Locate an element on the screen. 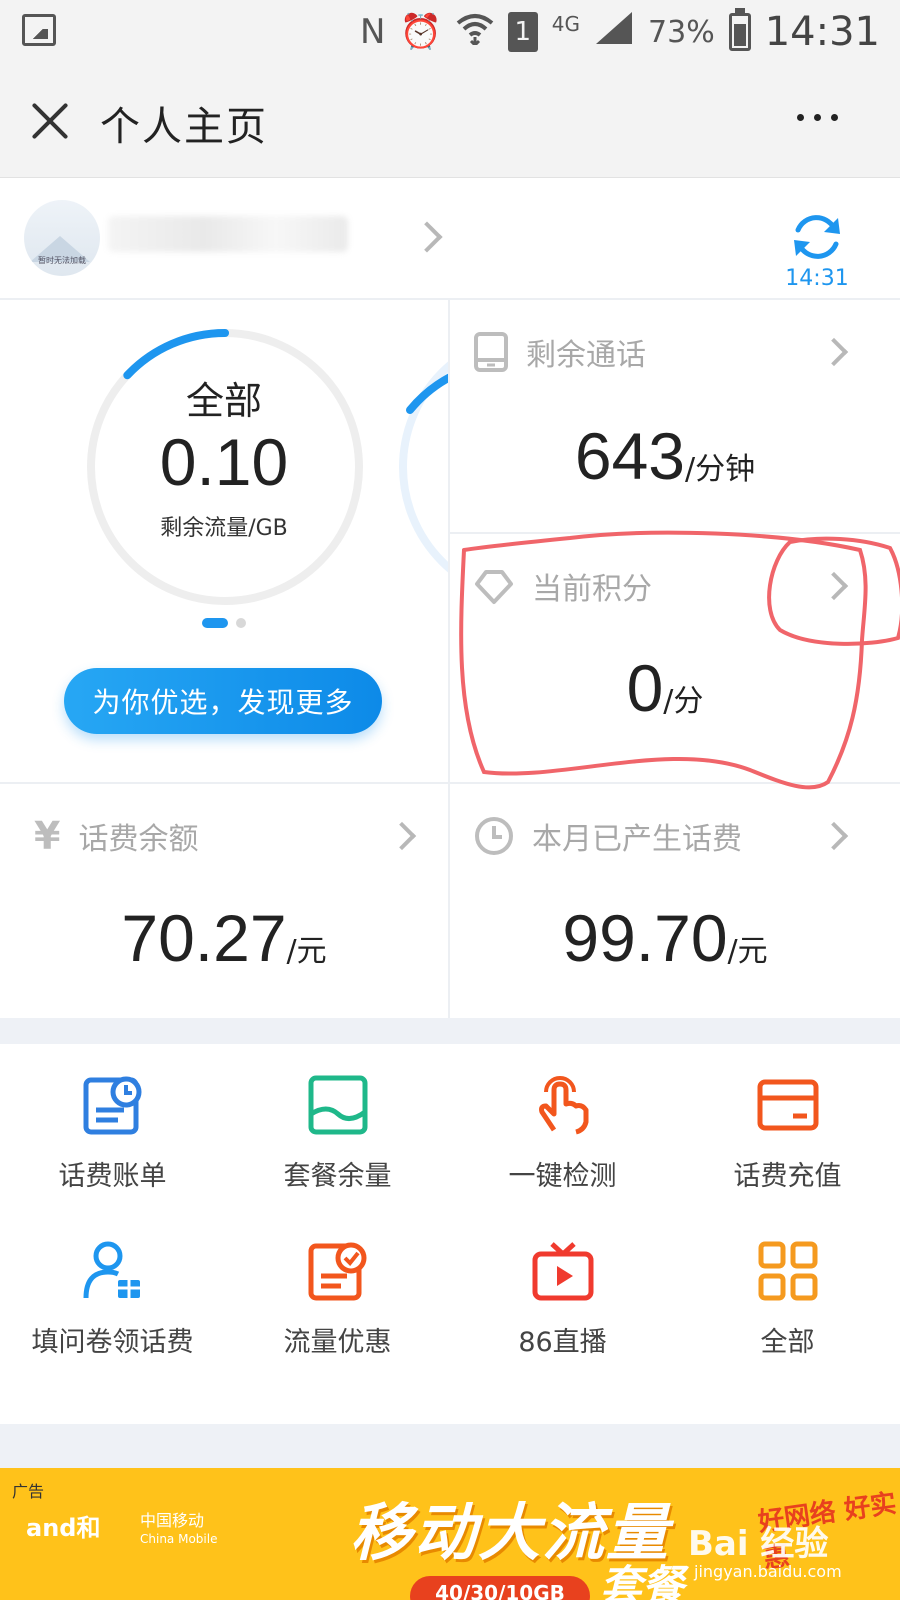 Image resolution: width=900 pixels, height=1600 pixels. menu-label: 话费账单 is located at coordinates (112, 1176).